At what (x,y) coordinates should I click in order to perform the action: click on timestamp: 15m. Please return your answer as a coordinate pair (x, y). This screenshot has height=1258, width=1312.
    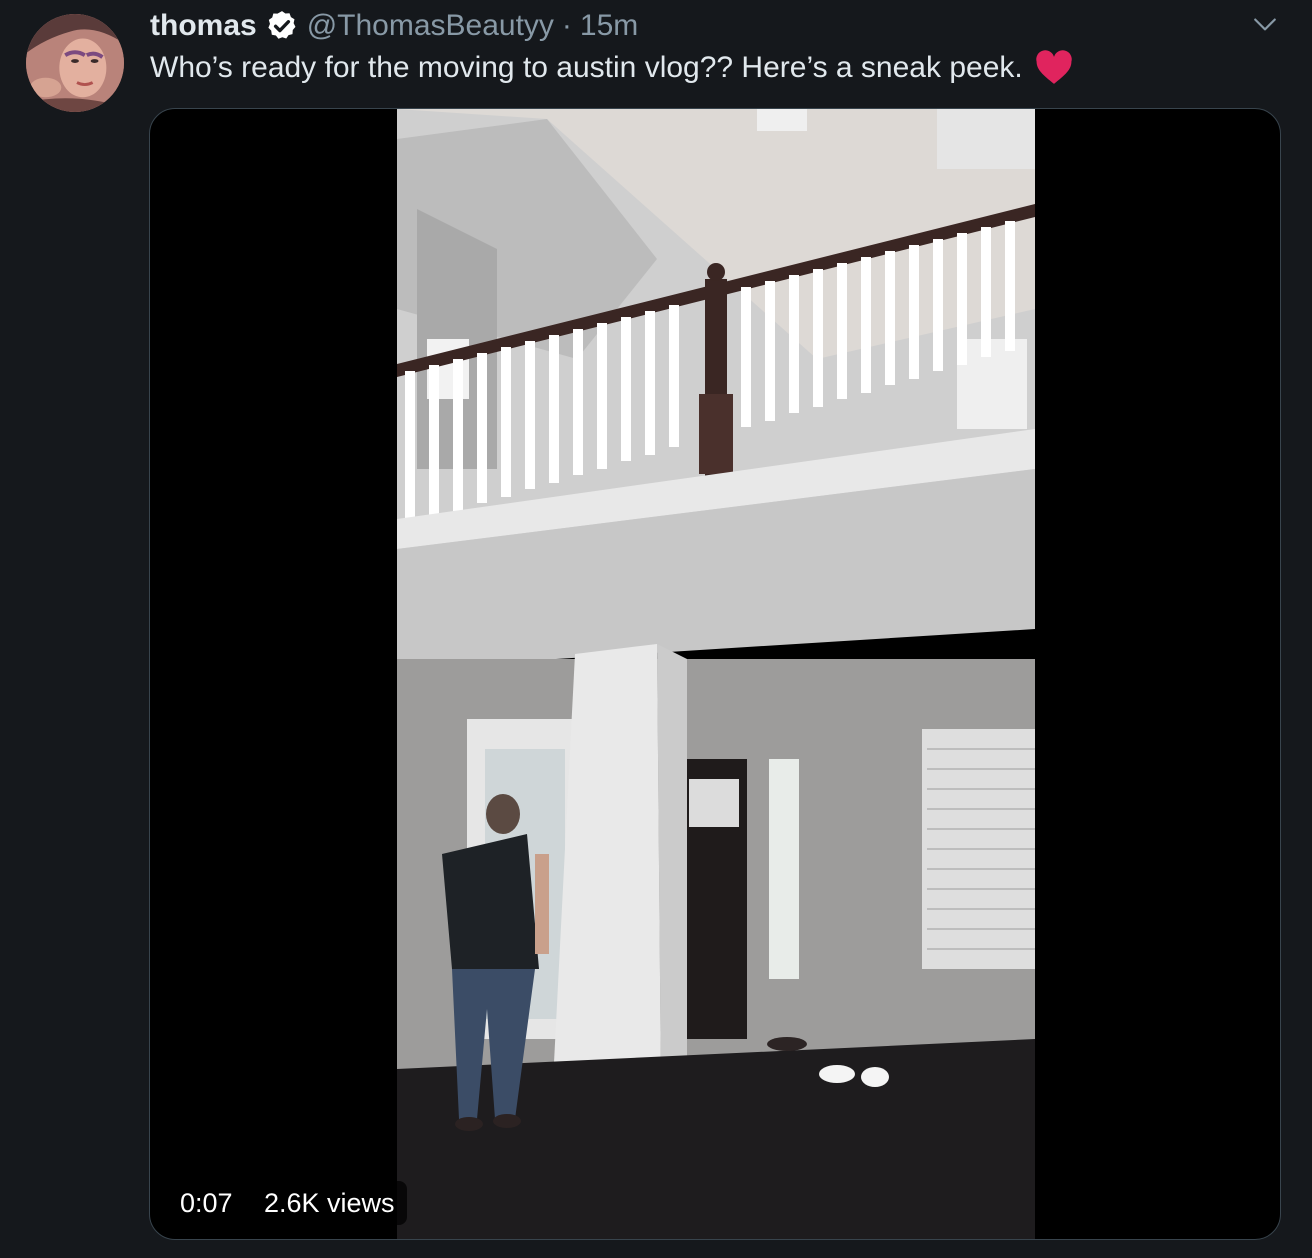
    Looking at the image, I should click on (609, 26).